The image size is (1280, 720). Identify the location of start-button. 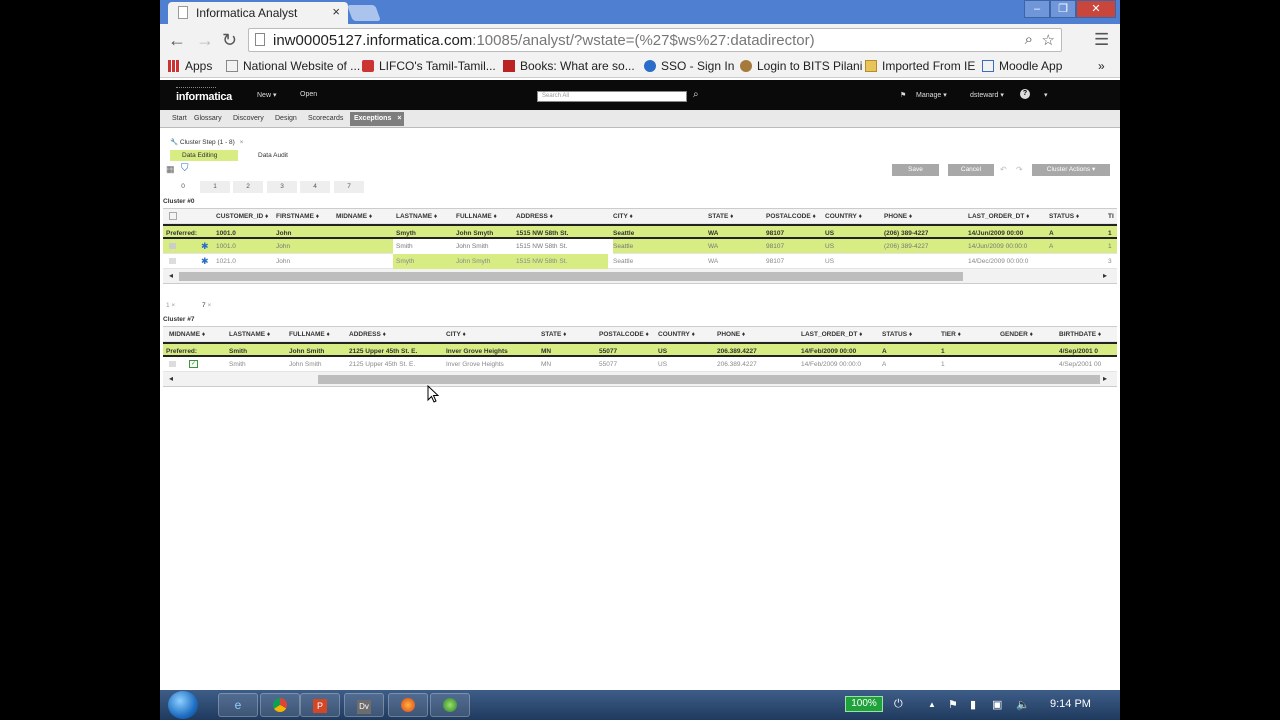
(183, 705).